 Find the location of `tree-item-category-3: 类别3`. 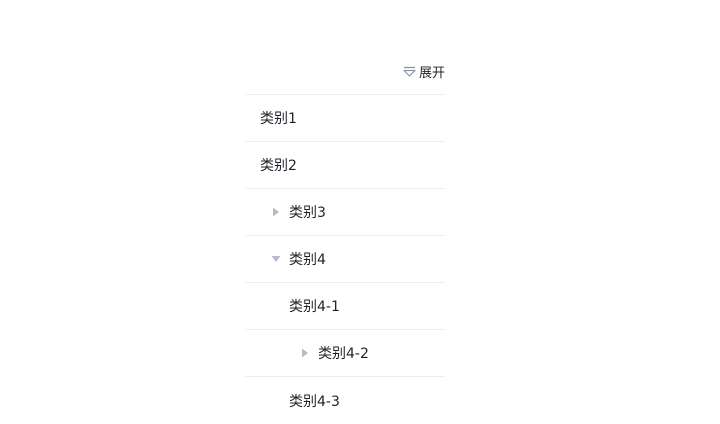

tree-item-category-3: 类别3 is located at coordinates (345, 212).